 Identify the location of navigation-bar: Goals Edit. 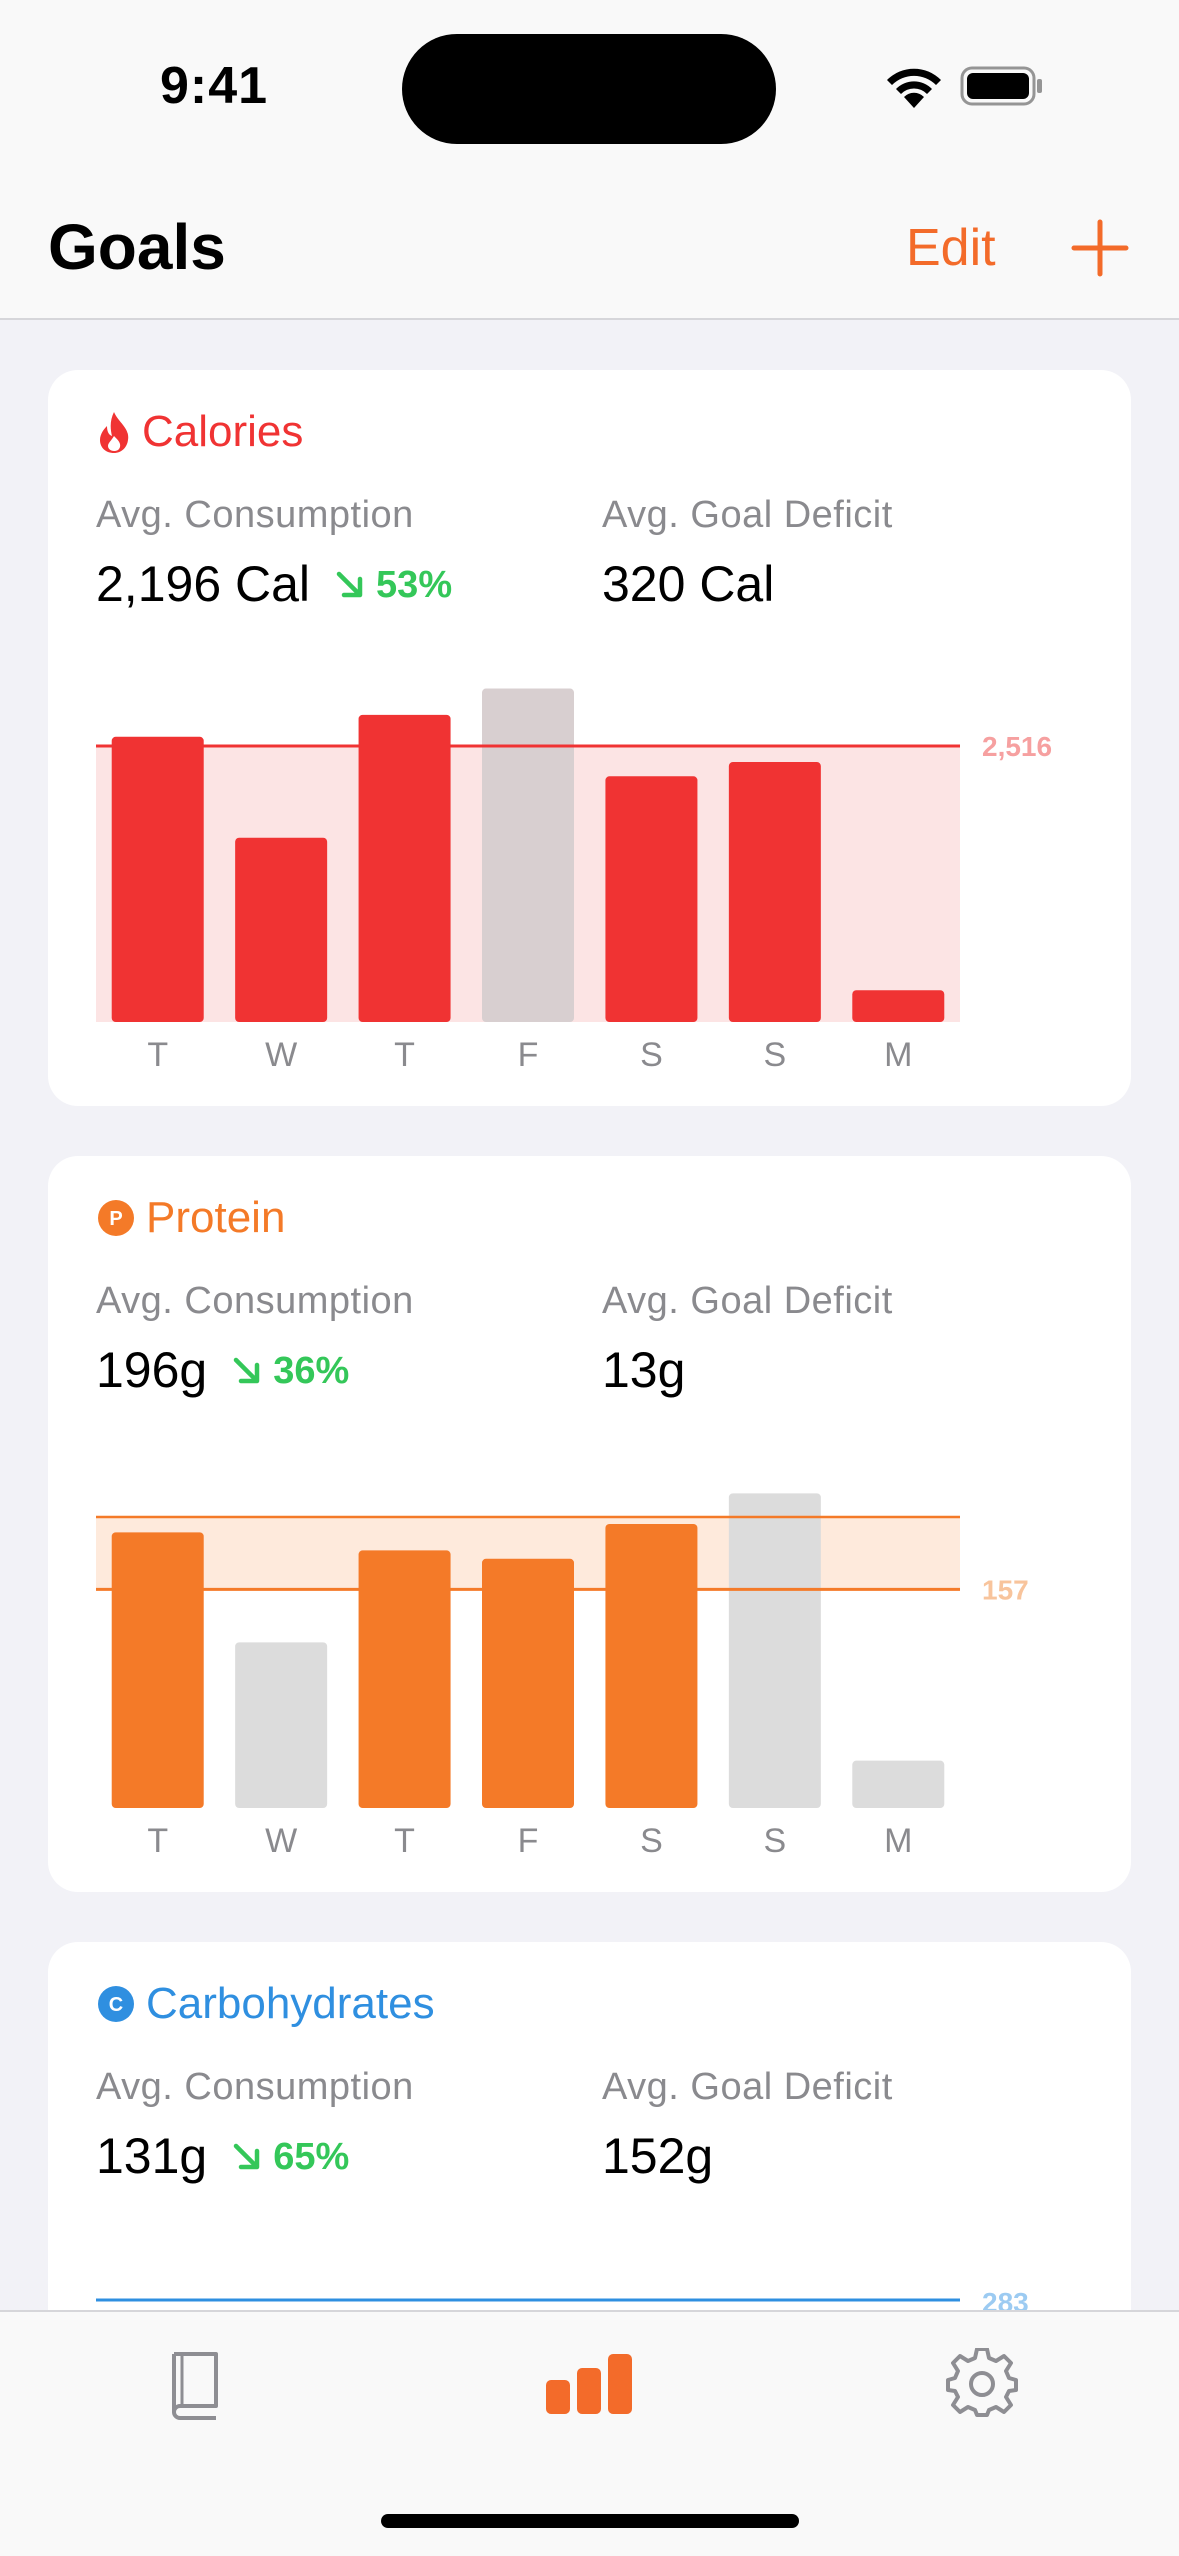
(589, 250).